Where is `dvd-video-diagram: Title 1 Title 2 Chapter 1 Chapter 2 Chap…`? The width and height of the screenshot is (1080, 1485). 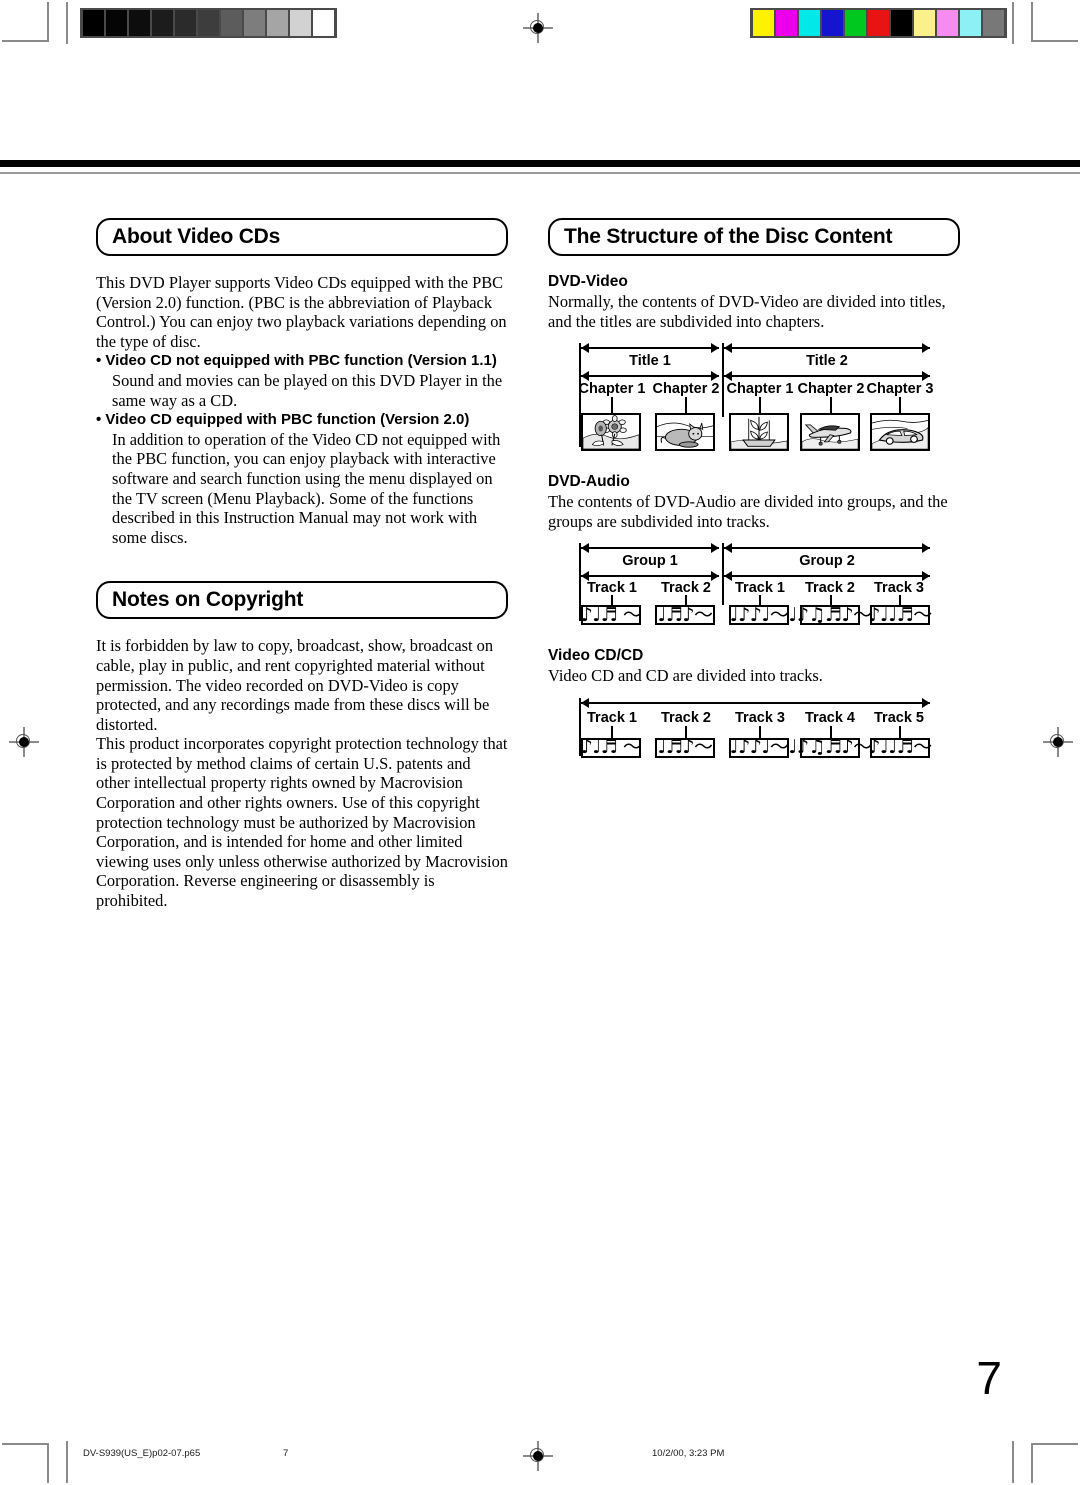
dvd-video-diagram: Title 1 Title 2 Chapter 1 Chapter 2 Chap… is located at coordinates (754, 397).